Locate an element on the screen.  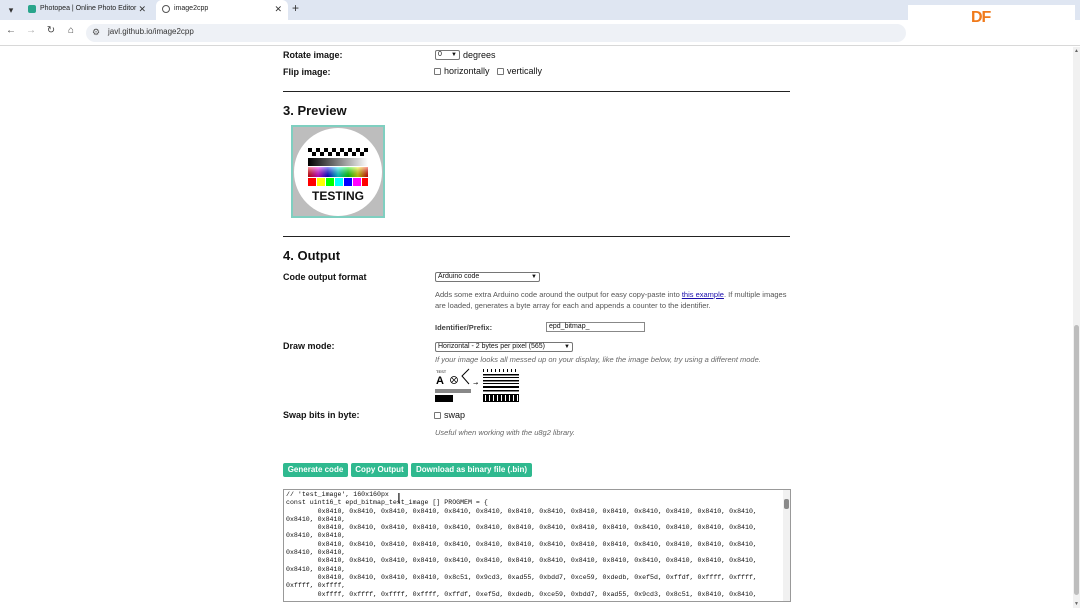
new-tab-plus-icon: + is located at coordinates (295, 8).